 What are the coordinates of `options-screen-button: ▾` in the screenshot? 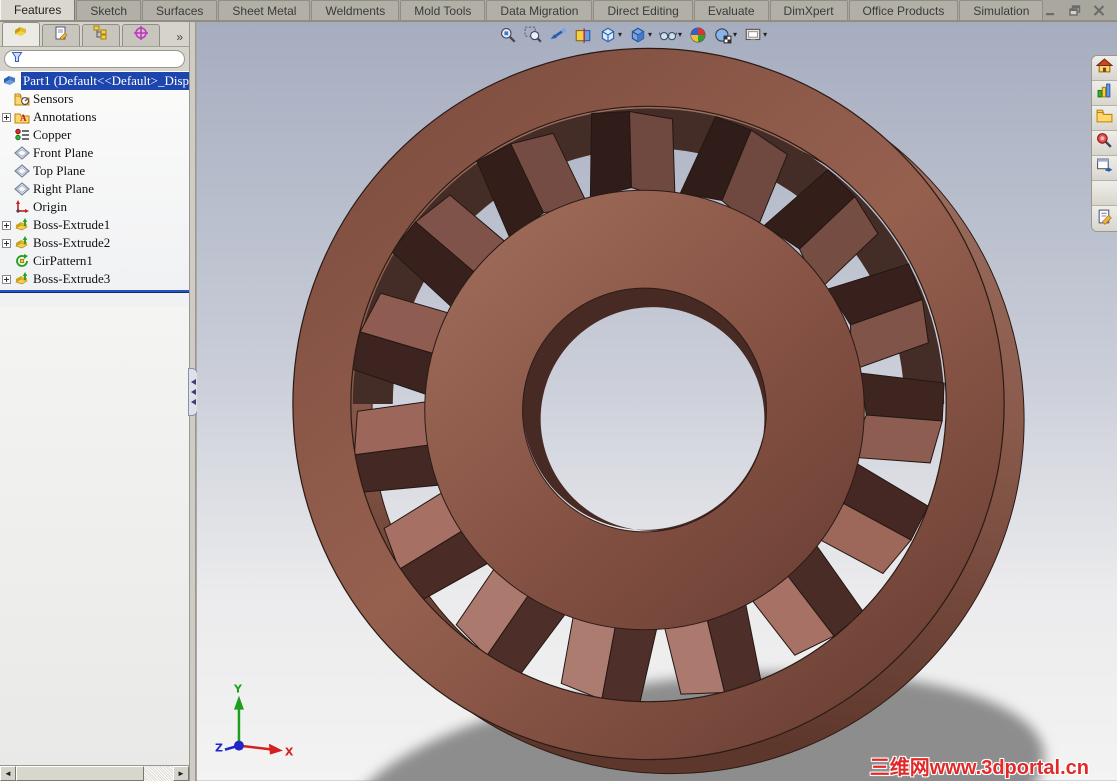 It's located at (755, 35).